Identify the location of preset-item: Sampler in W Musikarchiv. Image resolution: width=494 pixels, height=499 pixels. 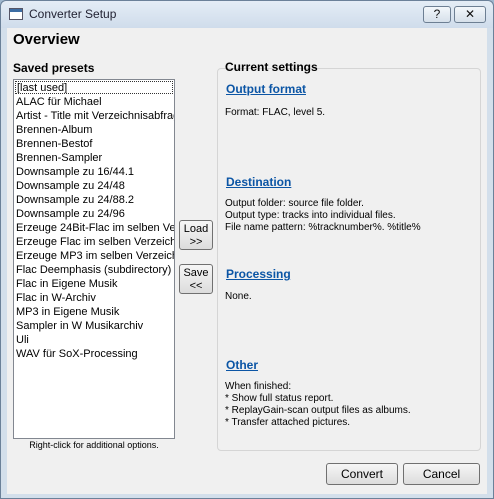
(94, 326).